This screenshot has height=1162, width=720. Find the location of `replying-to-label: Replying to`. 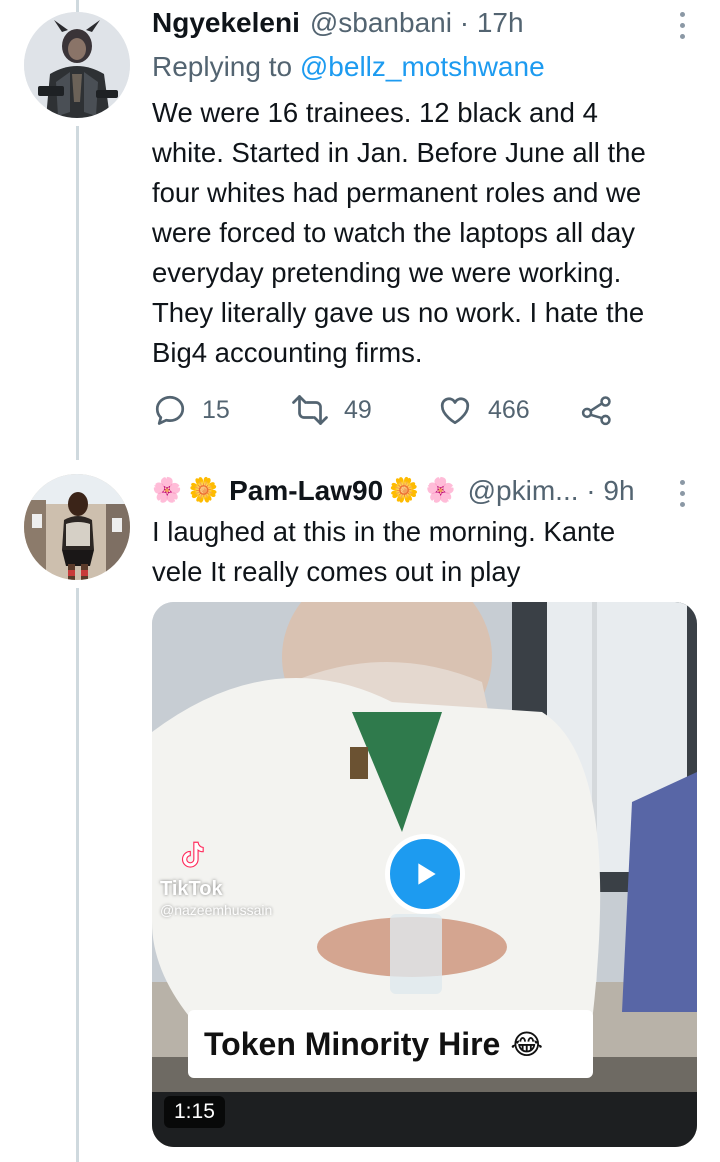

replying-to-label: Replying to is located at coordinates (226, 66).